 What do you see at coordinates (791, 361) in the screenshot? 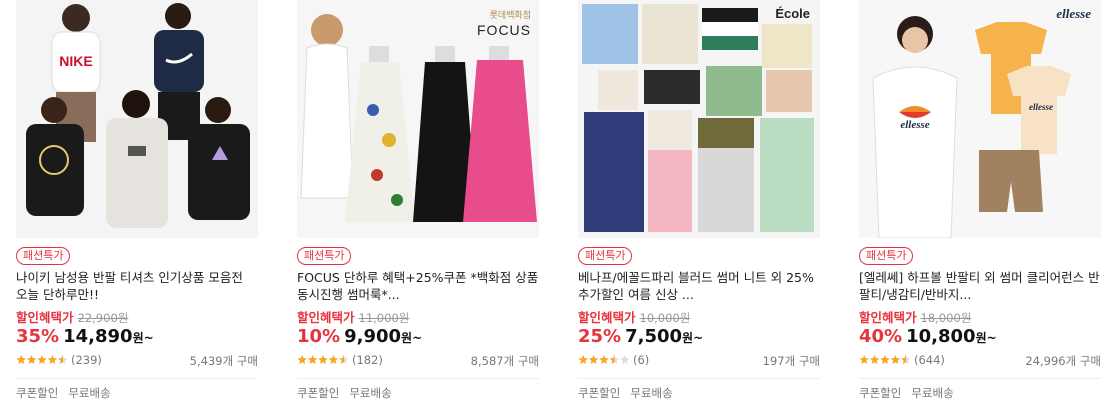
I see `purchase-count: 197개 구매` at bounding box center [791, 361].